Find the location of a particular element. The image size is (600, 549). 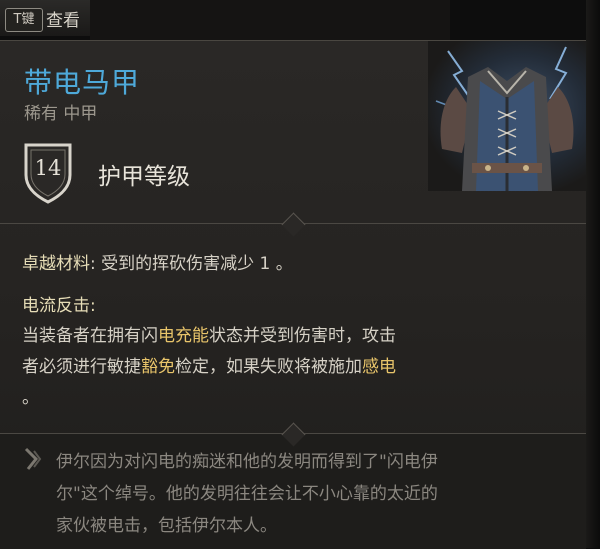

armor-class-shield: 14 is located at coordinates (48, 172).